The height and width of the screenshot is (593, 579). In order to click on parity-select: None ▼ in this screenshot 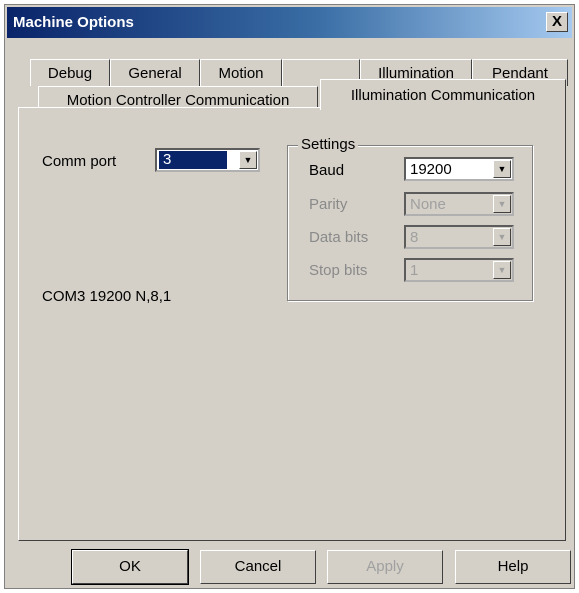, I will do `click(459, 204)`.